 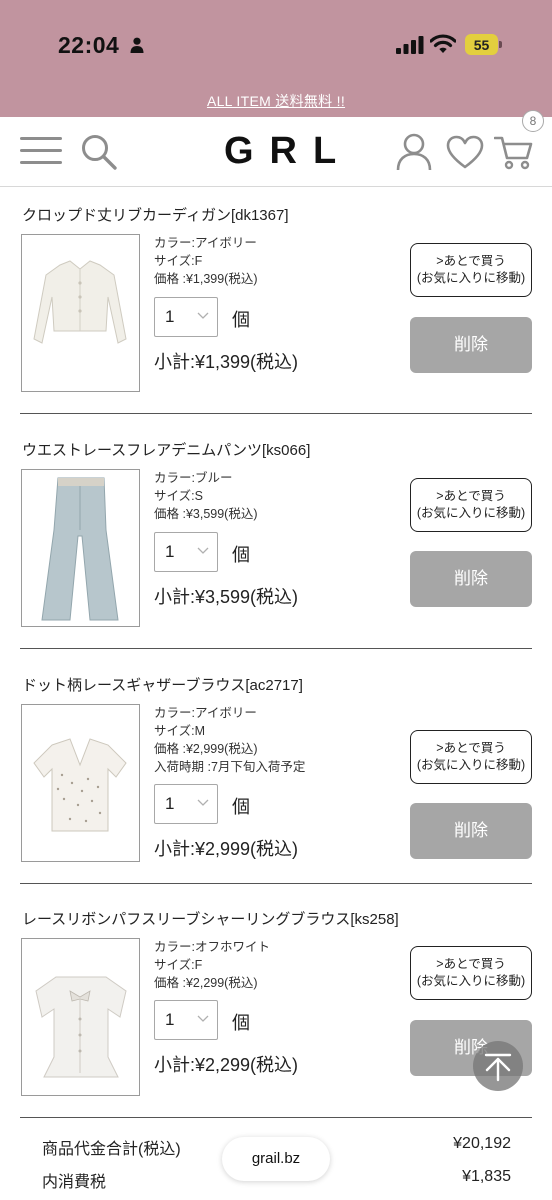 What do you see at coordinates (226, 1065) in the screenshot?
I see `item-subtotal: 小計:¥2,299(税込)` at bounding box center [226, 1065].